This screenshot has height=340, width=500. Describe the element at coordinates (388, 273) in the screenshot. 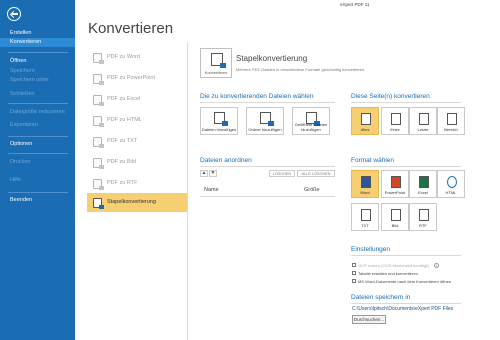

I see `table-option-label: Tabelle erstellen und konvertieren` at that location.